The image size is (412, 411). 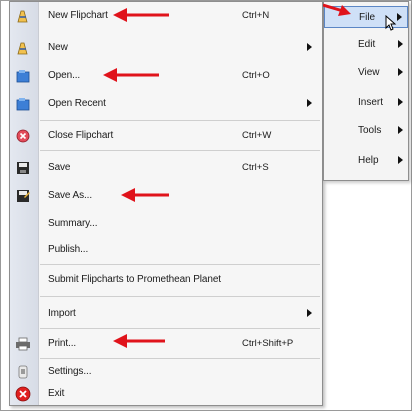 What do you see at coordinates (78, 15) in the screenshot?
I see `menu-item-label: New Flipchart` at bounding box center [78, 15].